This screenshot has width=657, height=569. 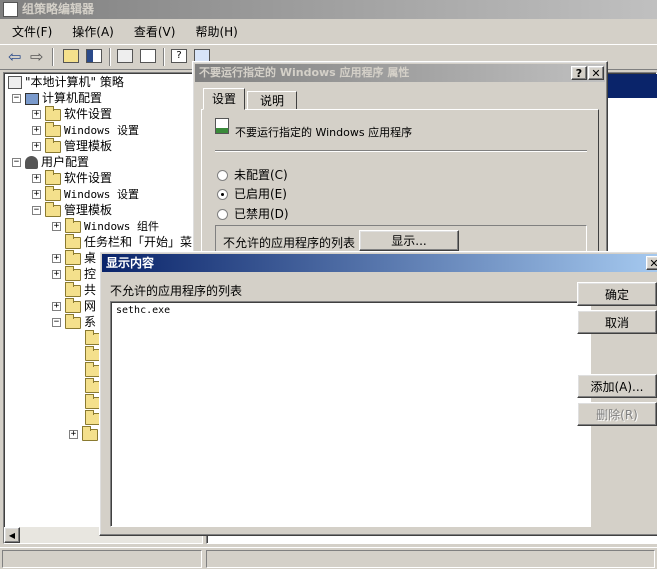 What do you see at coordinates (72, 209) in the screenshot?
I see `tree-uc-admin: − 管理模板` at bounding box center [72, 209].